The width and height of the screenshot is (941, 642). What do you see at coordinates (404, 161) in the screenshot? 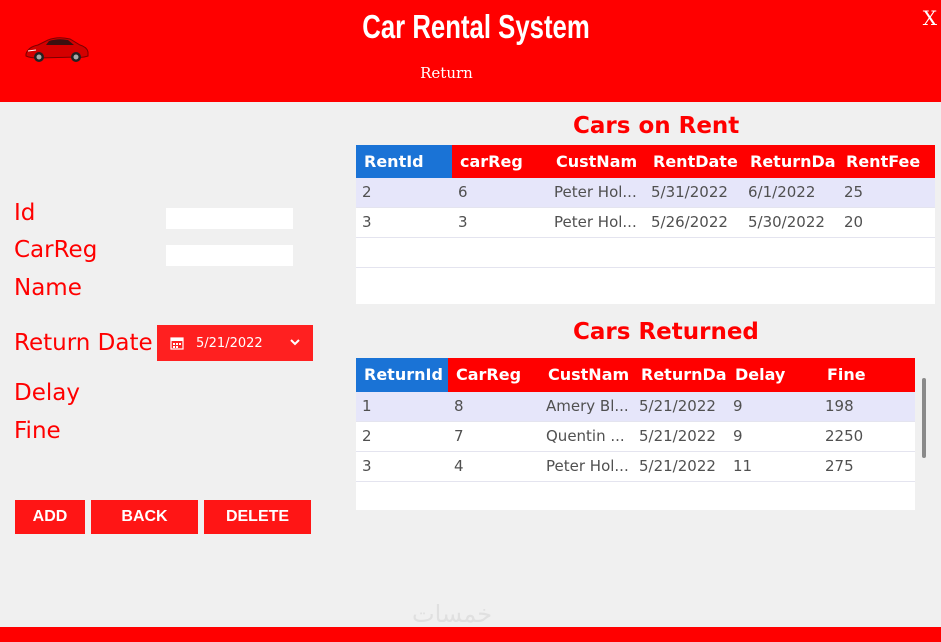
I see `column-header: RentId` at bounding box center [404, 161].